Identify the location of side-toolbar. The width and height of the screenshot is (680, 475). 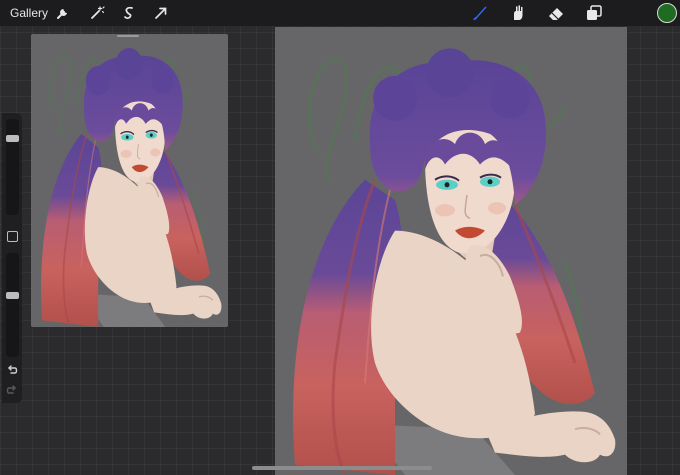
(12, 258).